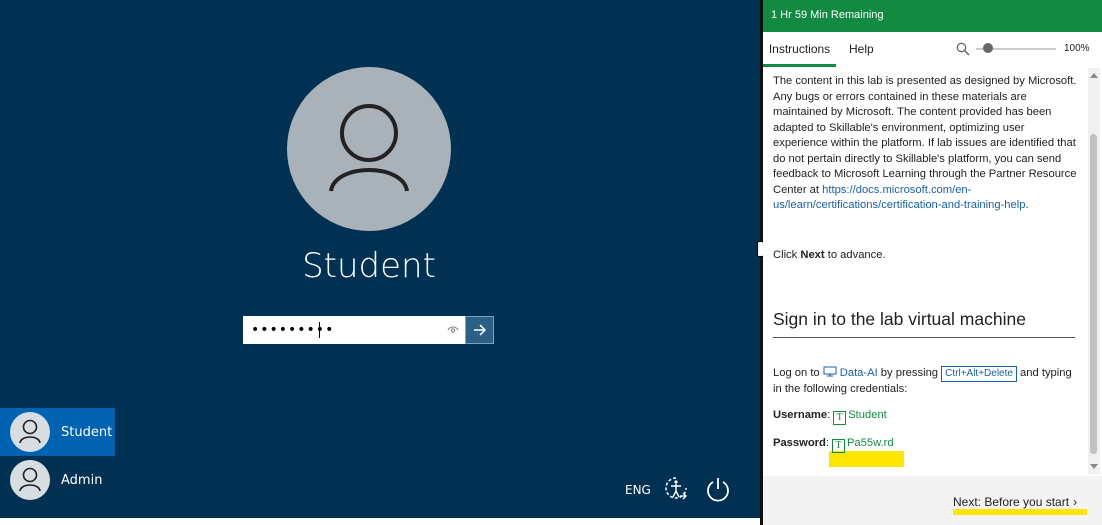  What do you see at coordinates (932, 500) in the screenshot?
I see `pane-footer: Next: Before you start ›` at bounding box center [932, 500].